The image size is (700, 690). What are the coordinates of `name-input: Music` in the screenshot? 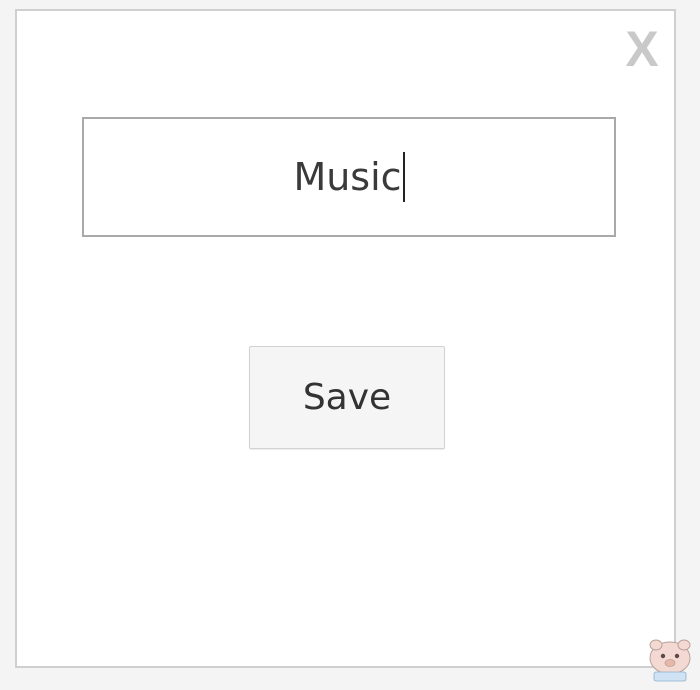 It's located at (349, 177).